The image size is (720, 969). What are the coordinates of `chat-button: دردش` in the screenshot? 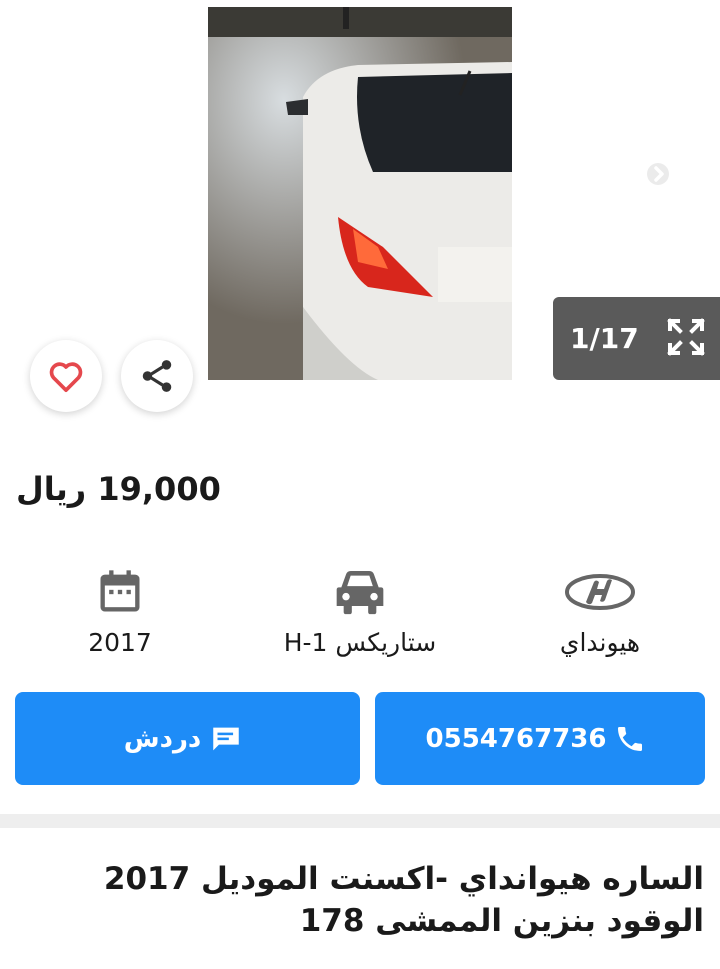 It's located at (187, 738).